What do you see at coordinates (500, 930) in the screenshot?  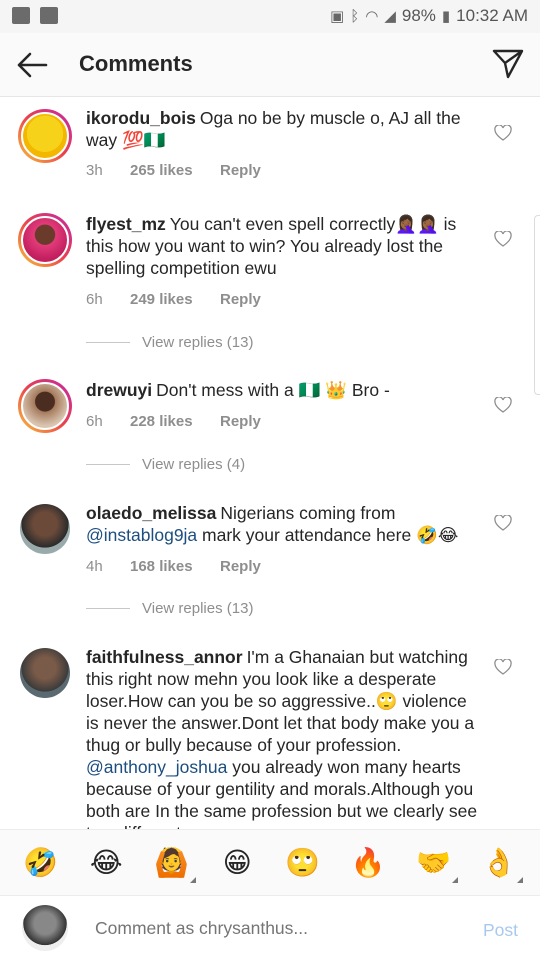 I see `post-button: Post` at bounding box center [500, 930].